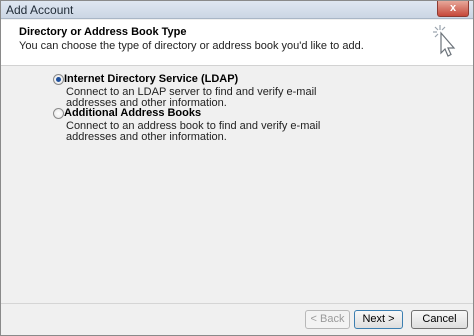 This screenshot has width=474, height=336. Describe the element at coordinates (151, 79) in the screenshot. I see `ldap-label: Internet Directory Service (LDAP)` at that location.